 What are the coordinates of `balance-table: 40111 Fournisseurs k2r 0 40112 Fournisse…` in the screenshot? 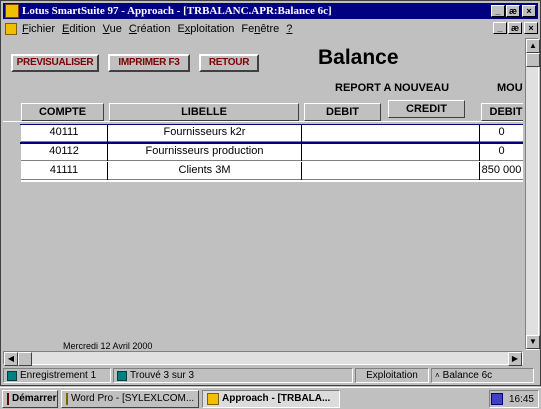 It's located at (271, 153).